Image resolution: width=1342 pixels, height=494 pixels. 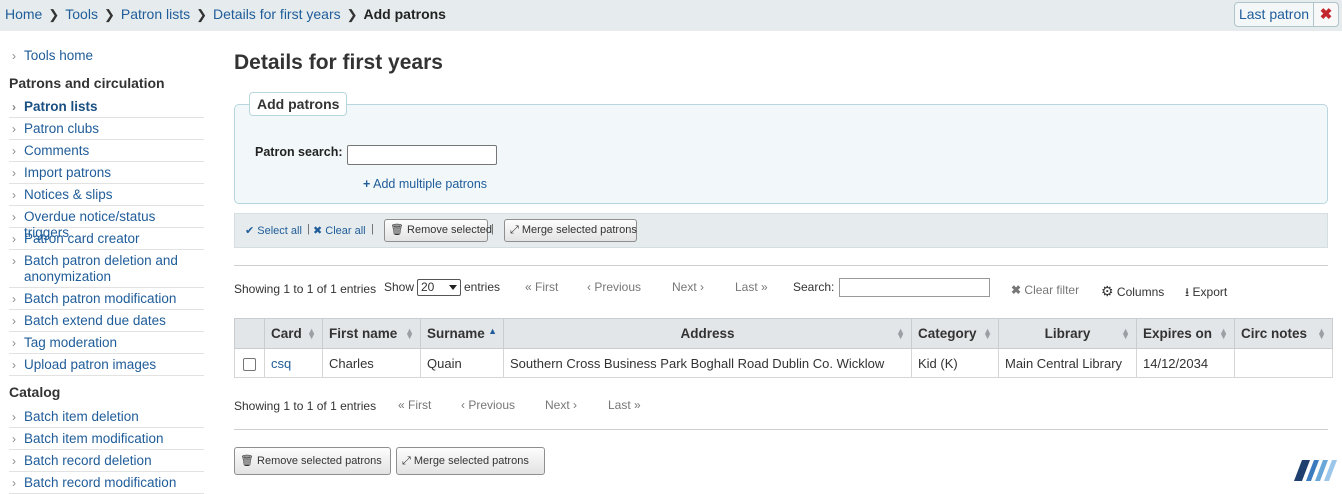 I want to click on merge-selected-button: ⤢ Merge selected patrons, so click(x=570, y=230).